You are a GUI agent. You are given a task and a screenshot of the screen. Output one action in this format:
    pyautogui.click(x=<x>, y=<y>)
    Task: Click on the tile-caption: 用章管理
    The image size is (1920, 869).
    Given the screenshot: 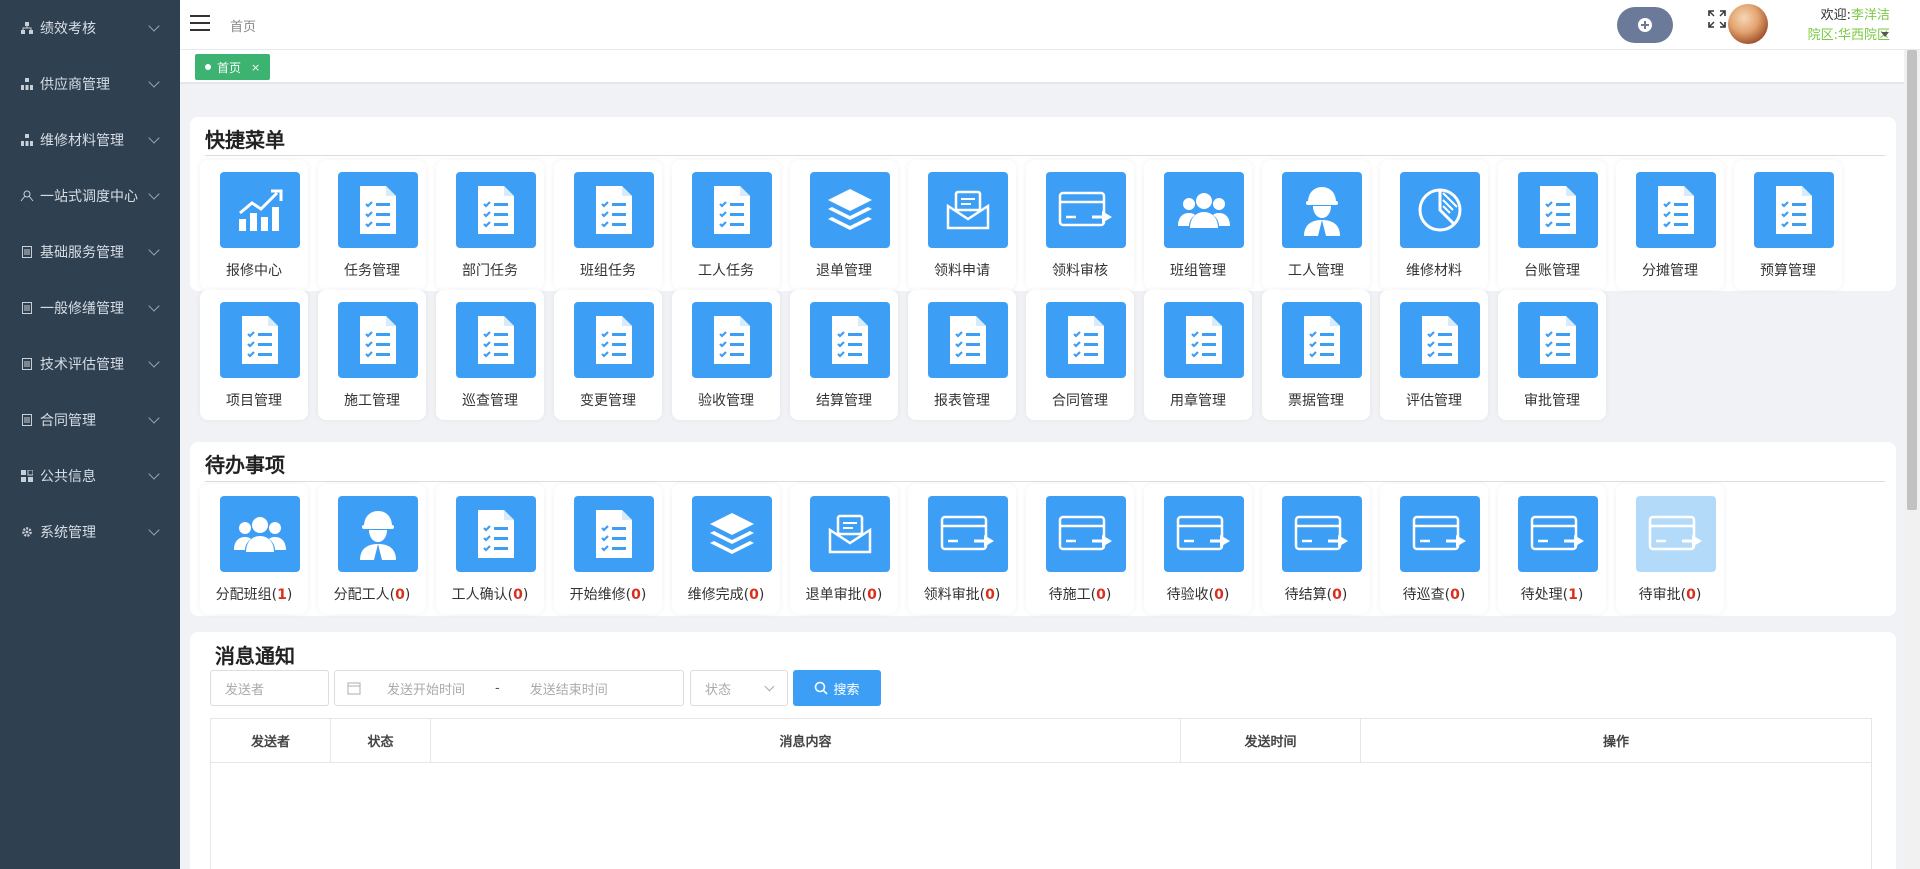 What is the action you would take?
    pyautogui.click(x=1198, y=400)
    